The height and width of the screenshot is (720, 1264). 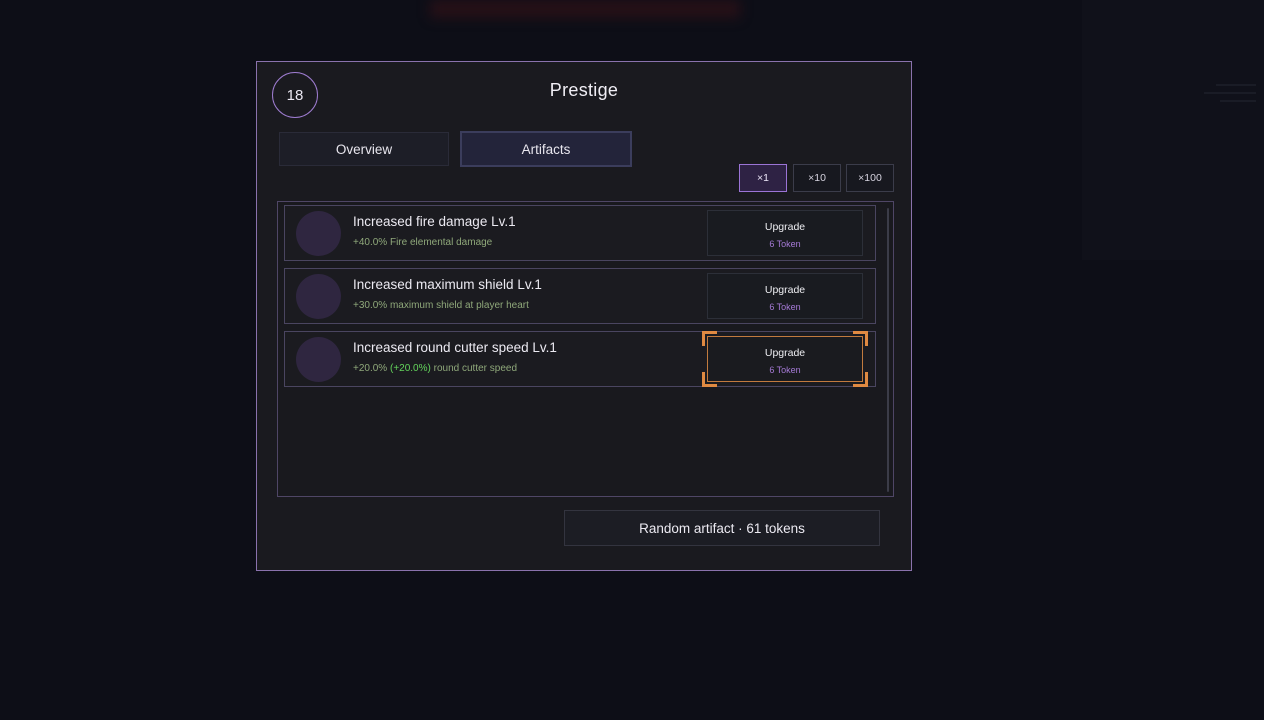 What do you see at coordinates (434, 221) in the screenshot?
I see `artifact-name: Increased fire damage Lv.1` at bounding box center [434, 221].